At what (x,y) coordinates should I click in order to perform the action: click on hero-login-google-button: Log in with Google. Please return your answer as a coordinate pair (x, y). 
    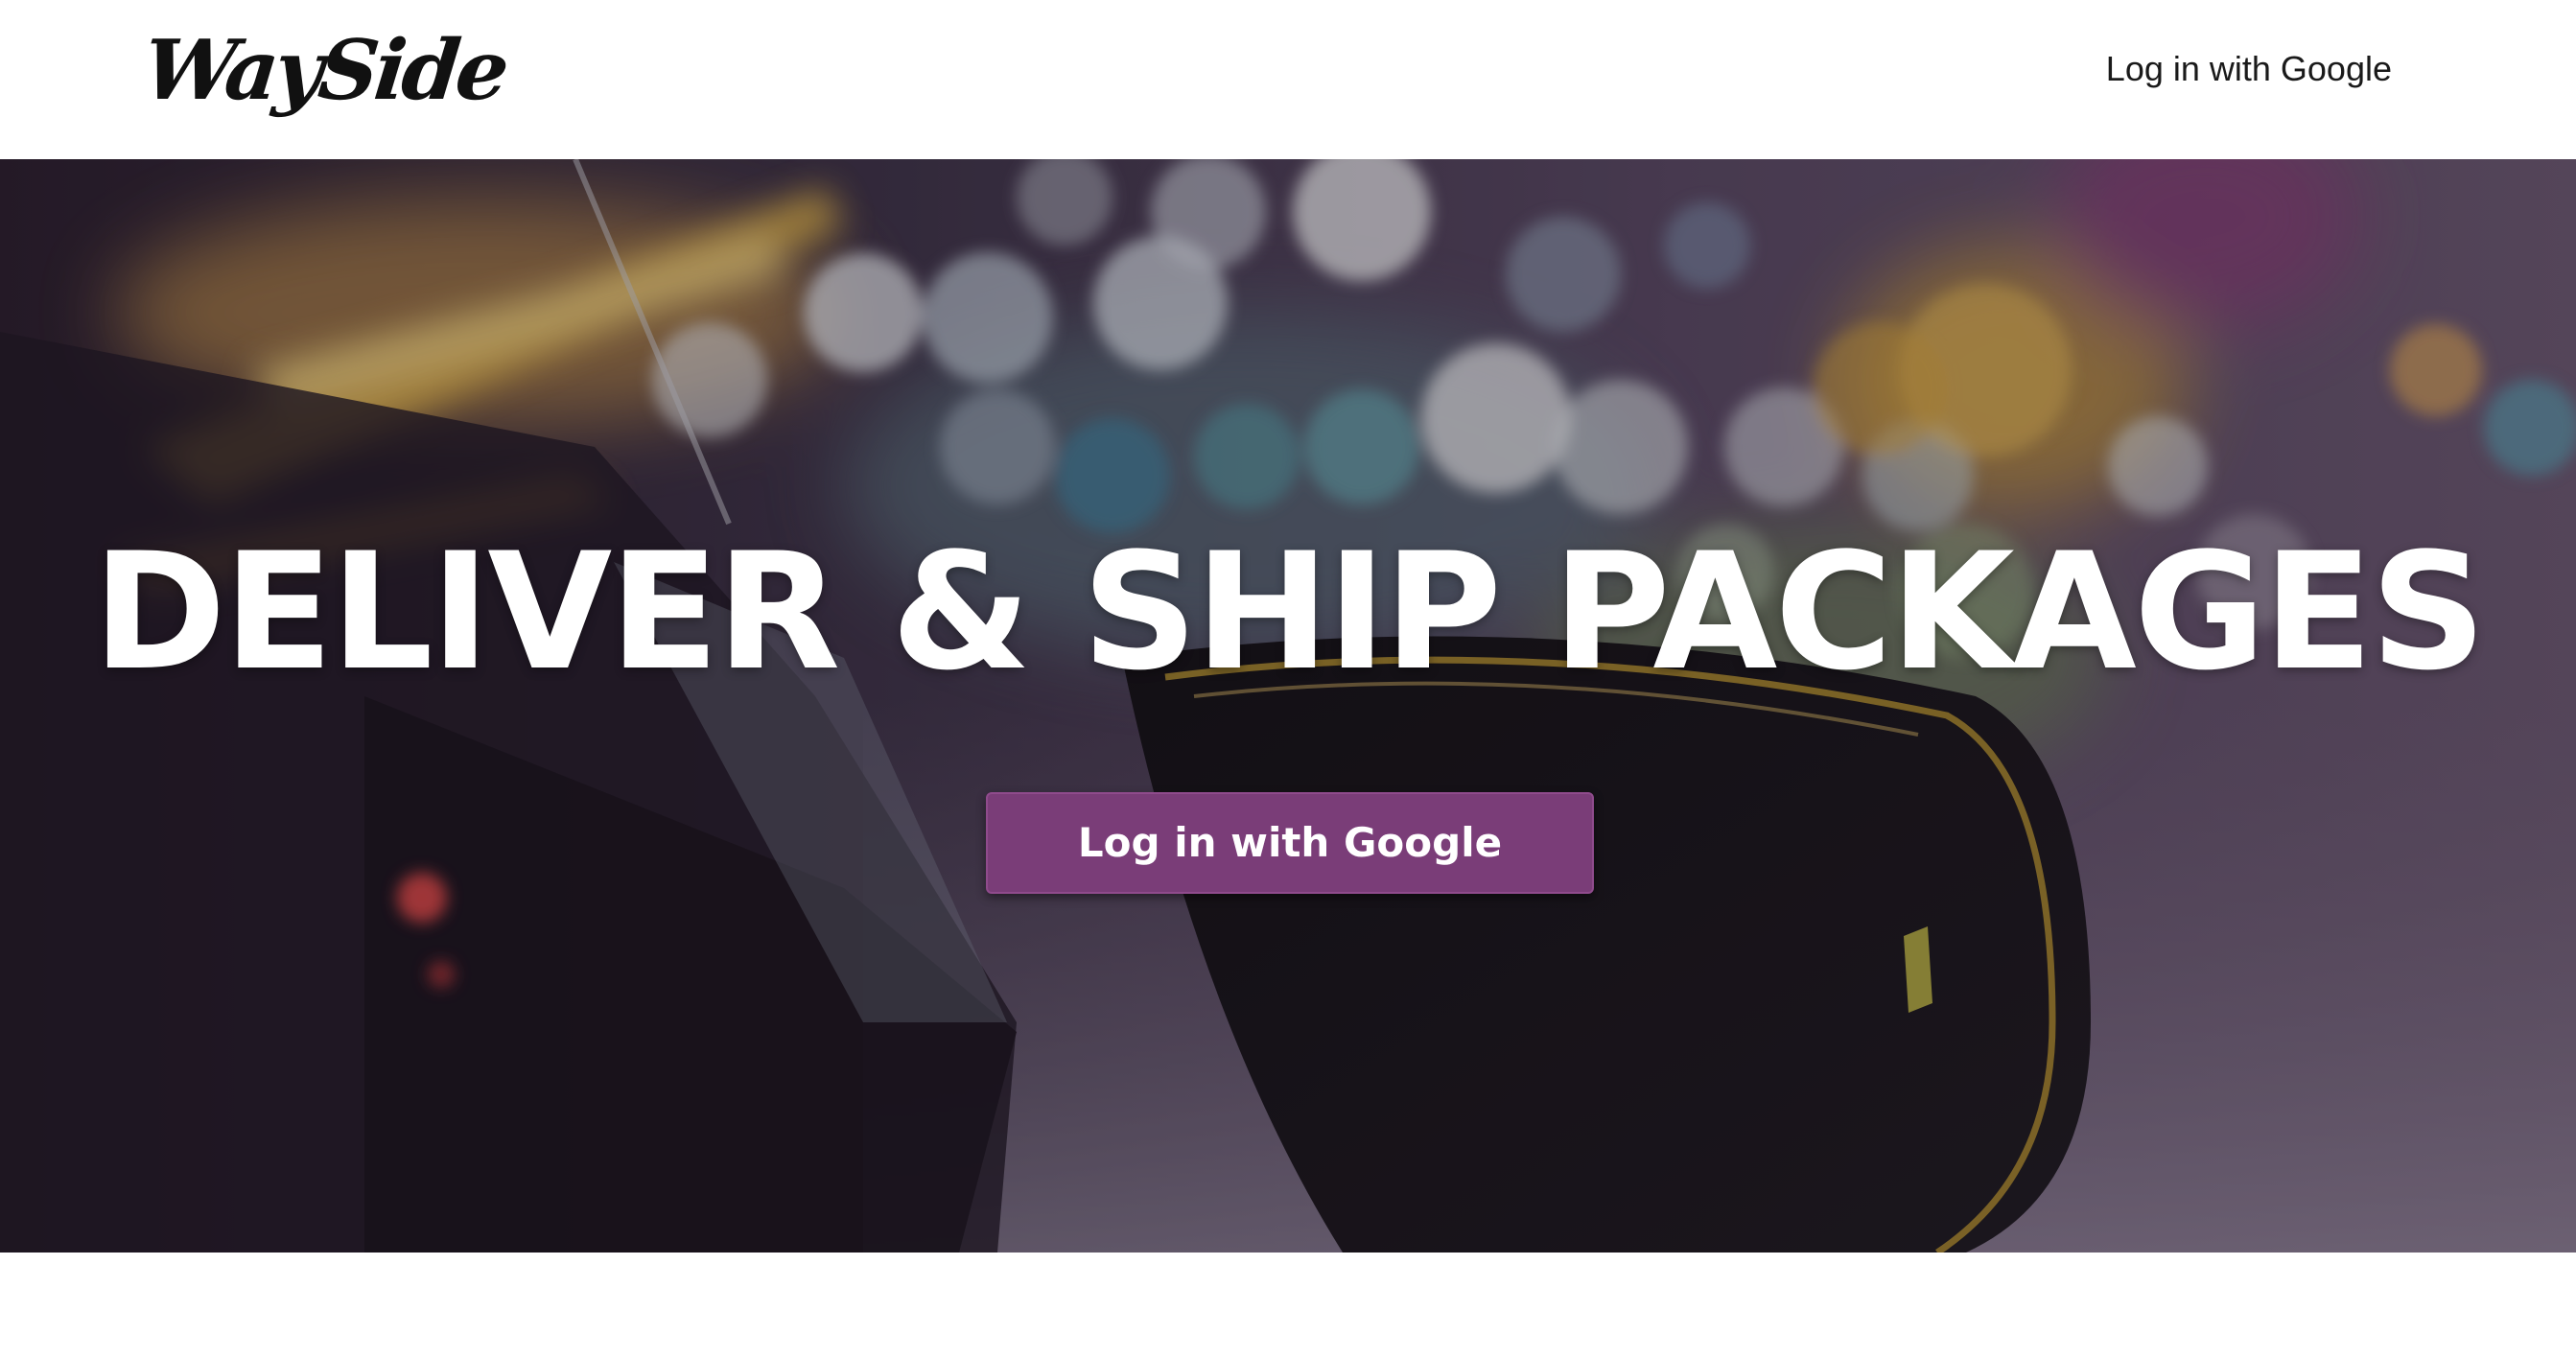
    Looking at the image, I should click on (1290, 843).